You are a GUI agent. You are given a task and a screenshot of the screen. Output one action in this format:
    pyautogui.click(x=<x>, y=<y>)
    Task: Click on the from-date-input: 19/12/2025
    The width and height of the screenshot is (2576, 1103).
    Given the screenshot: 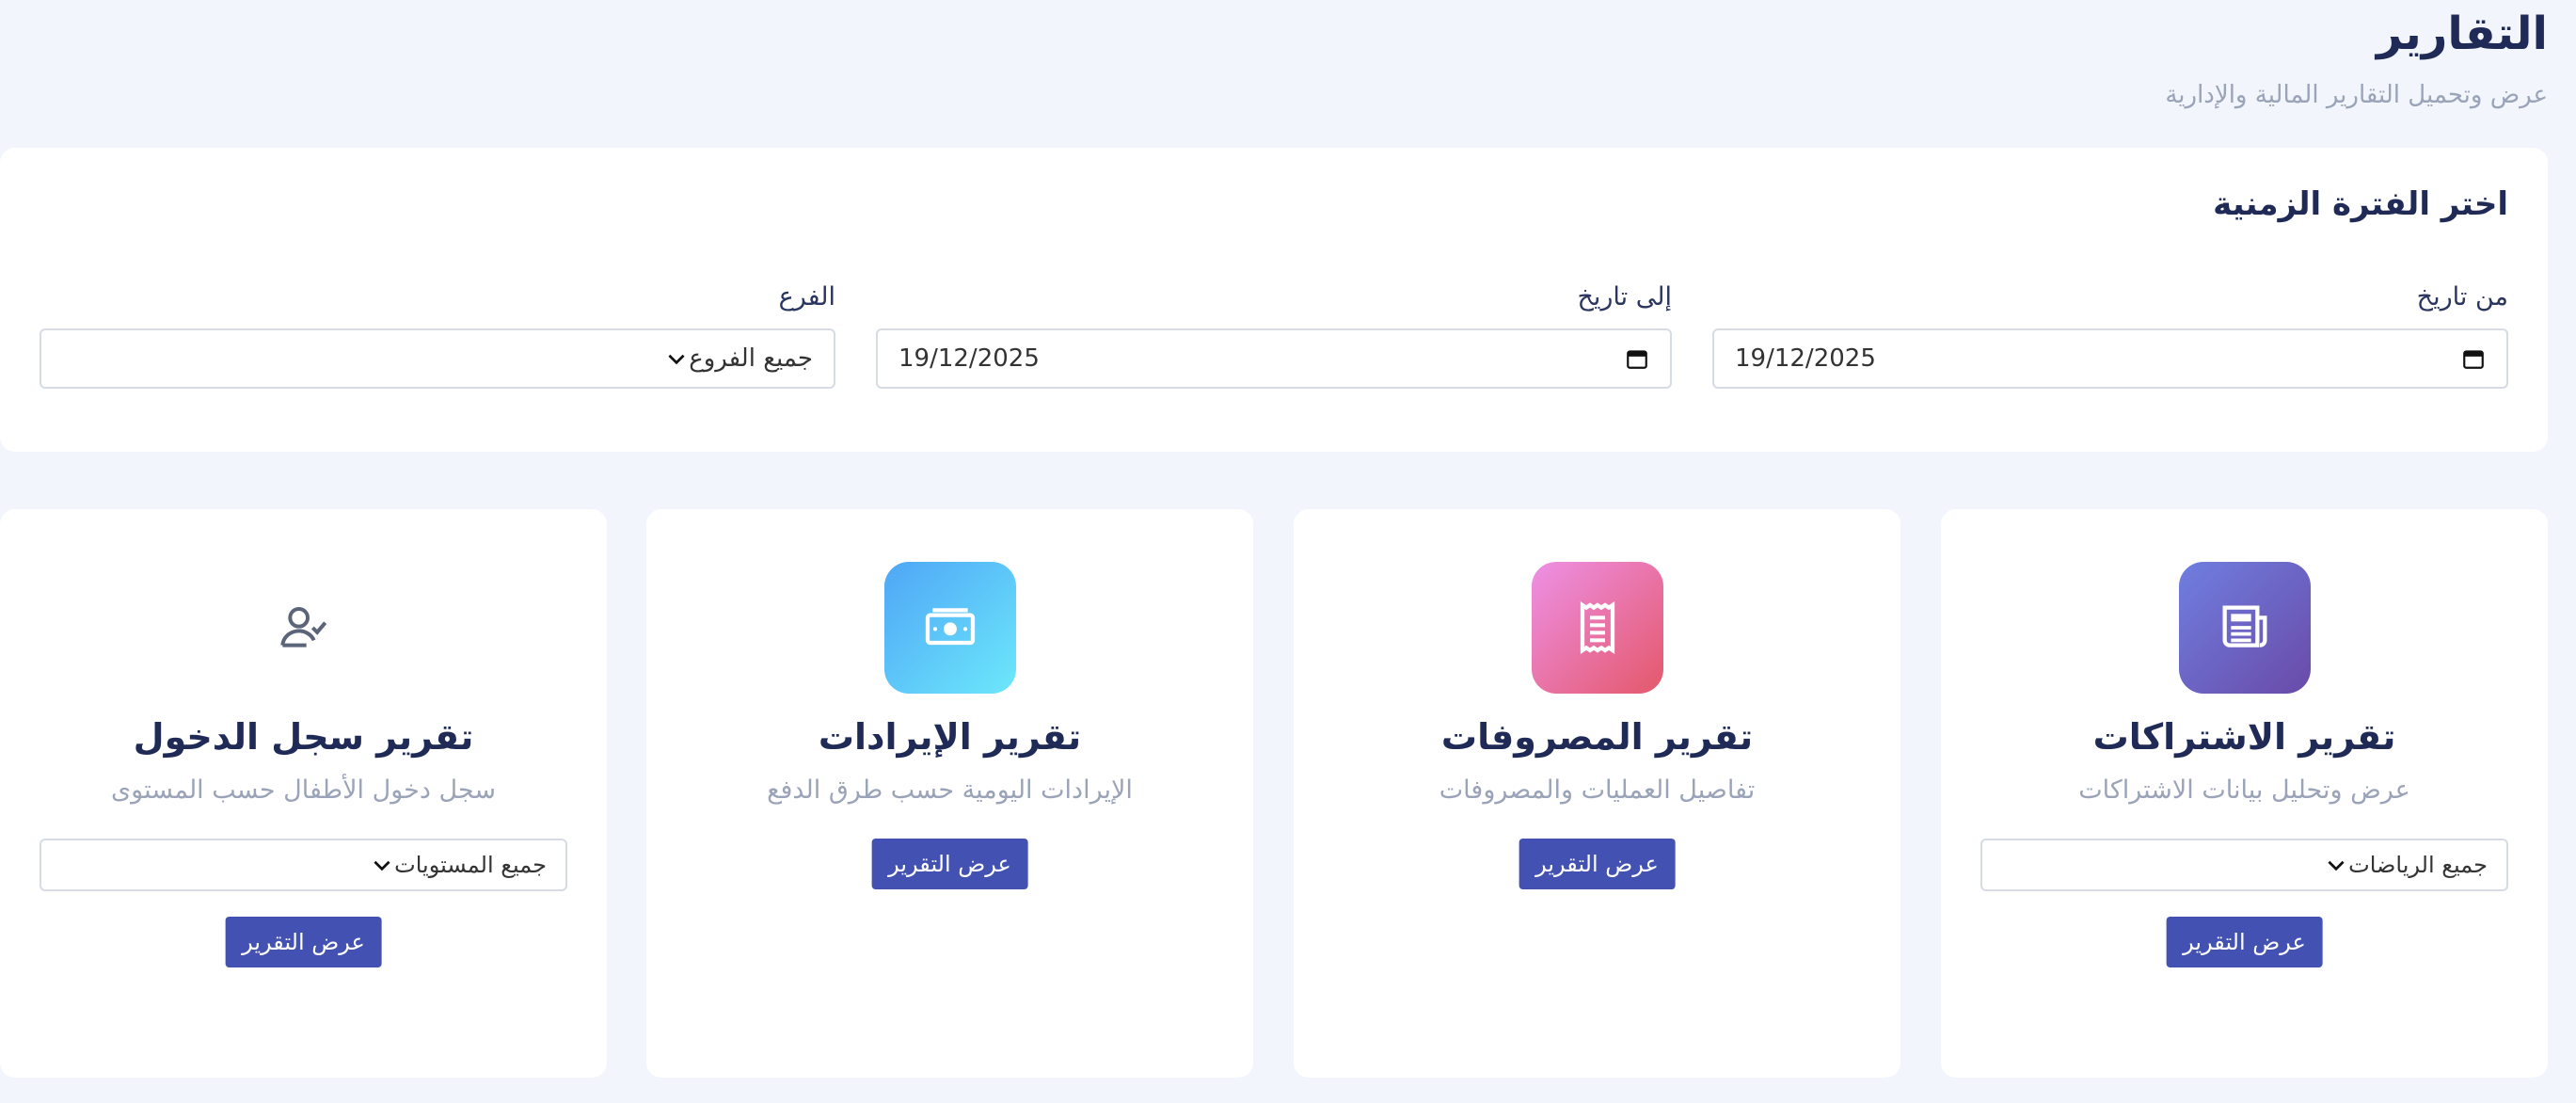 What is the action you would take?
    pyautogui.click(x=2110, y=358)
    